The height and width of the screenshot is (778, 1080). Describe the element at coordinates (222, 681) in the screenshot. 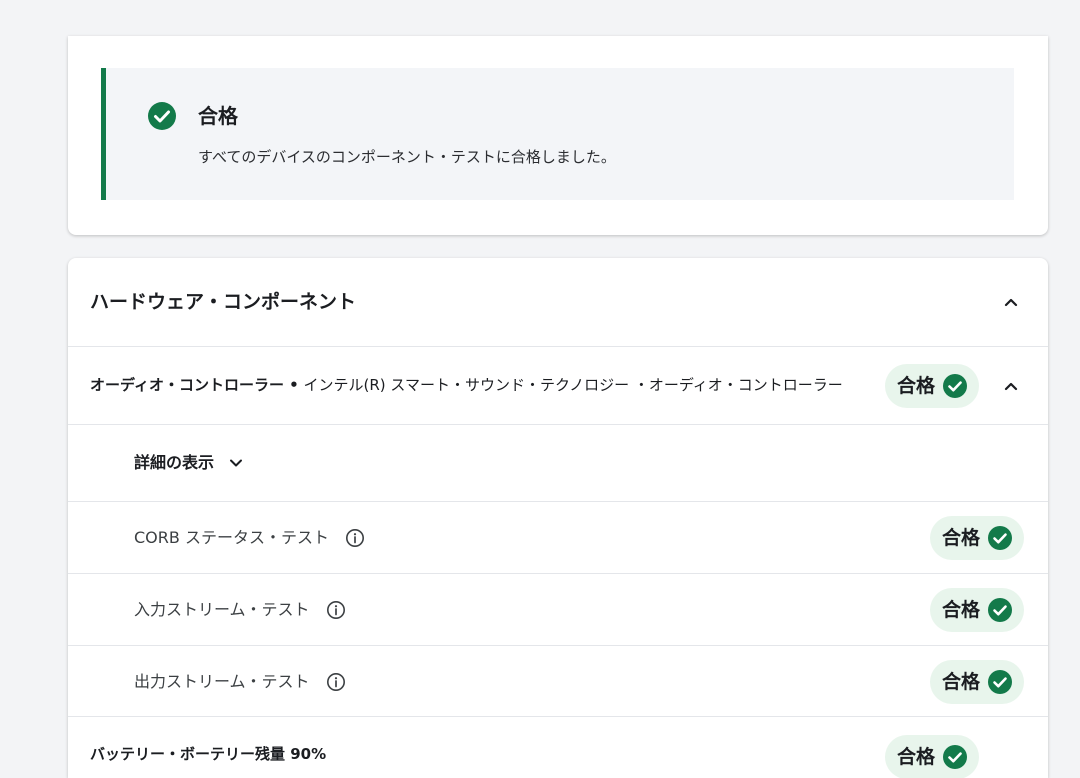

I see `test-name: 出力ストリーム・テスト` at that location.